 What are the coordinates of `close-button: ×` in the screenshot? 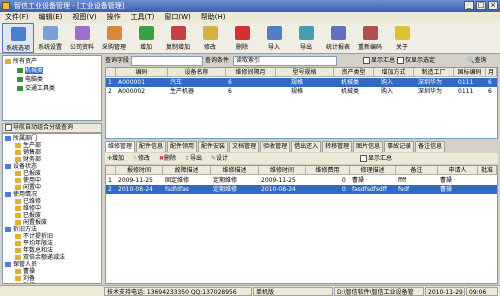 It's located at (493, 5).